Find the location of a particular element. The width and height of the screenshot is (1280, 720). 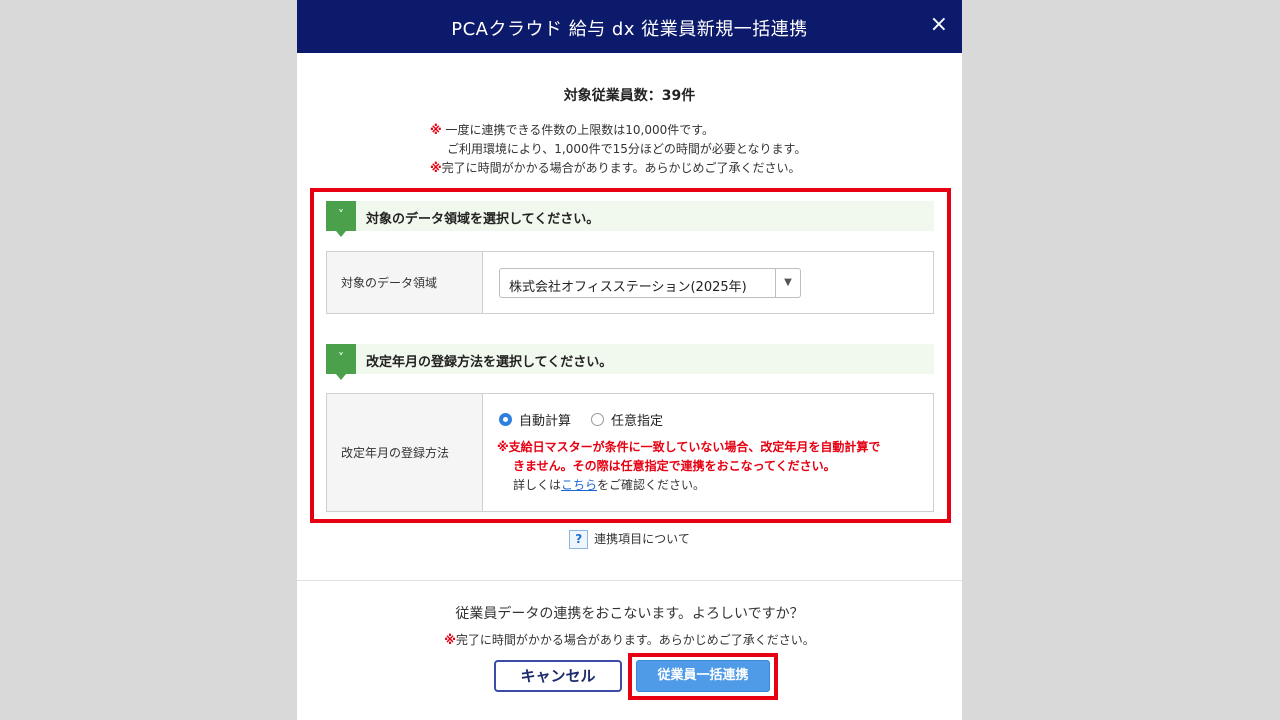

footer-divider is located at coordinates (629, 580).